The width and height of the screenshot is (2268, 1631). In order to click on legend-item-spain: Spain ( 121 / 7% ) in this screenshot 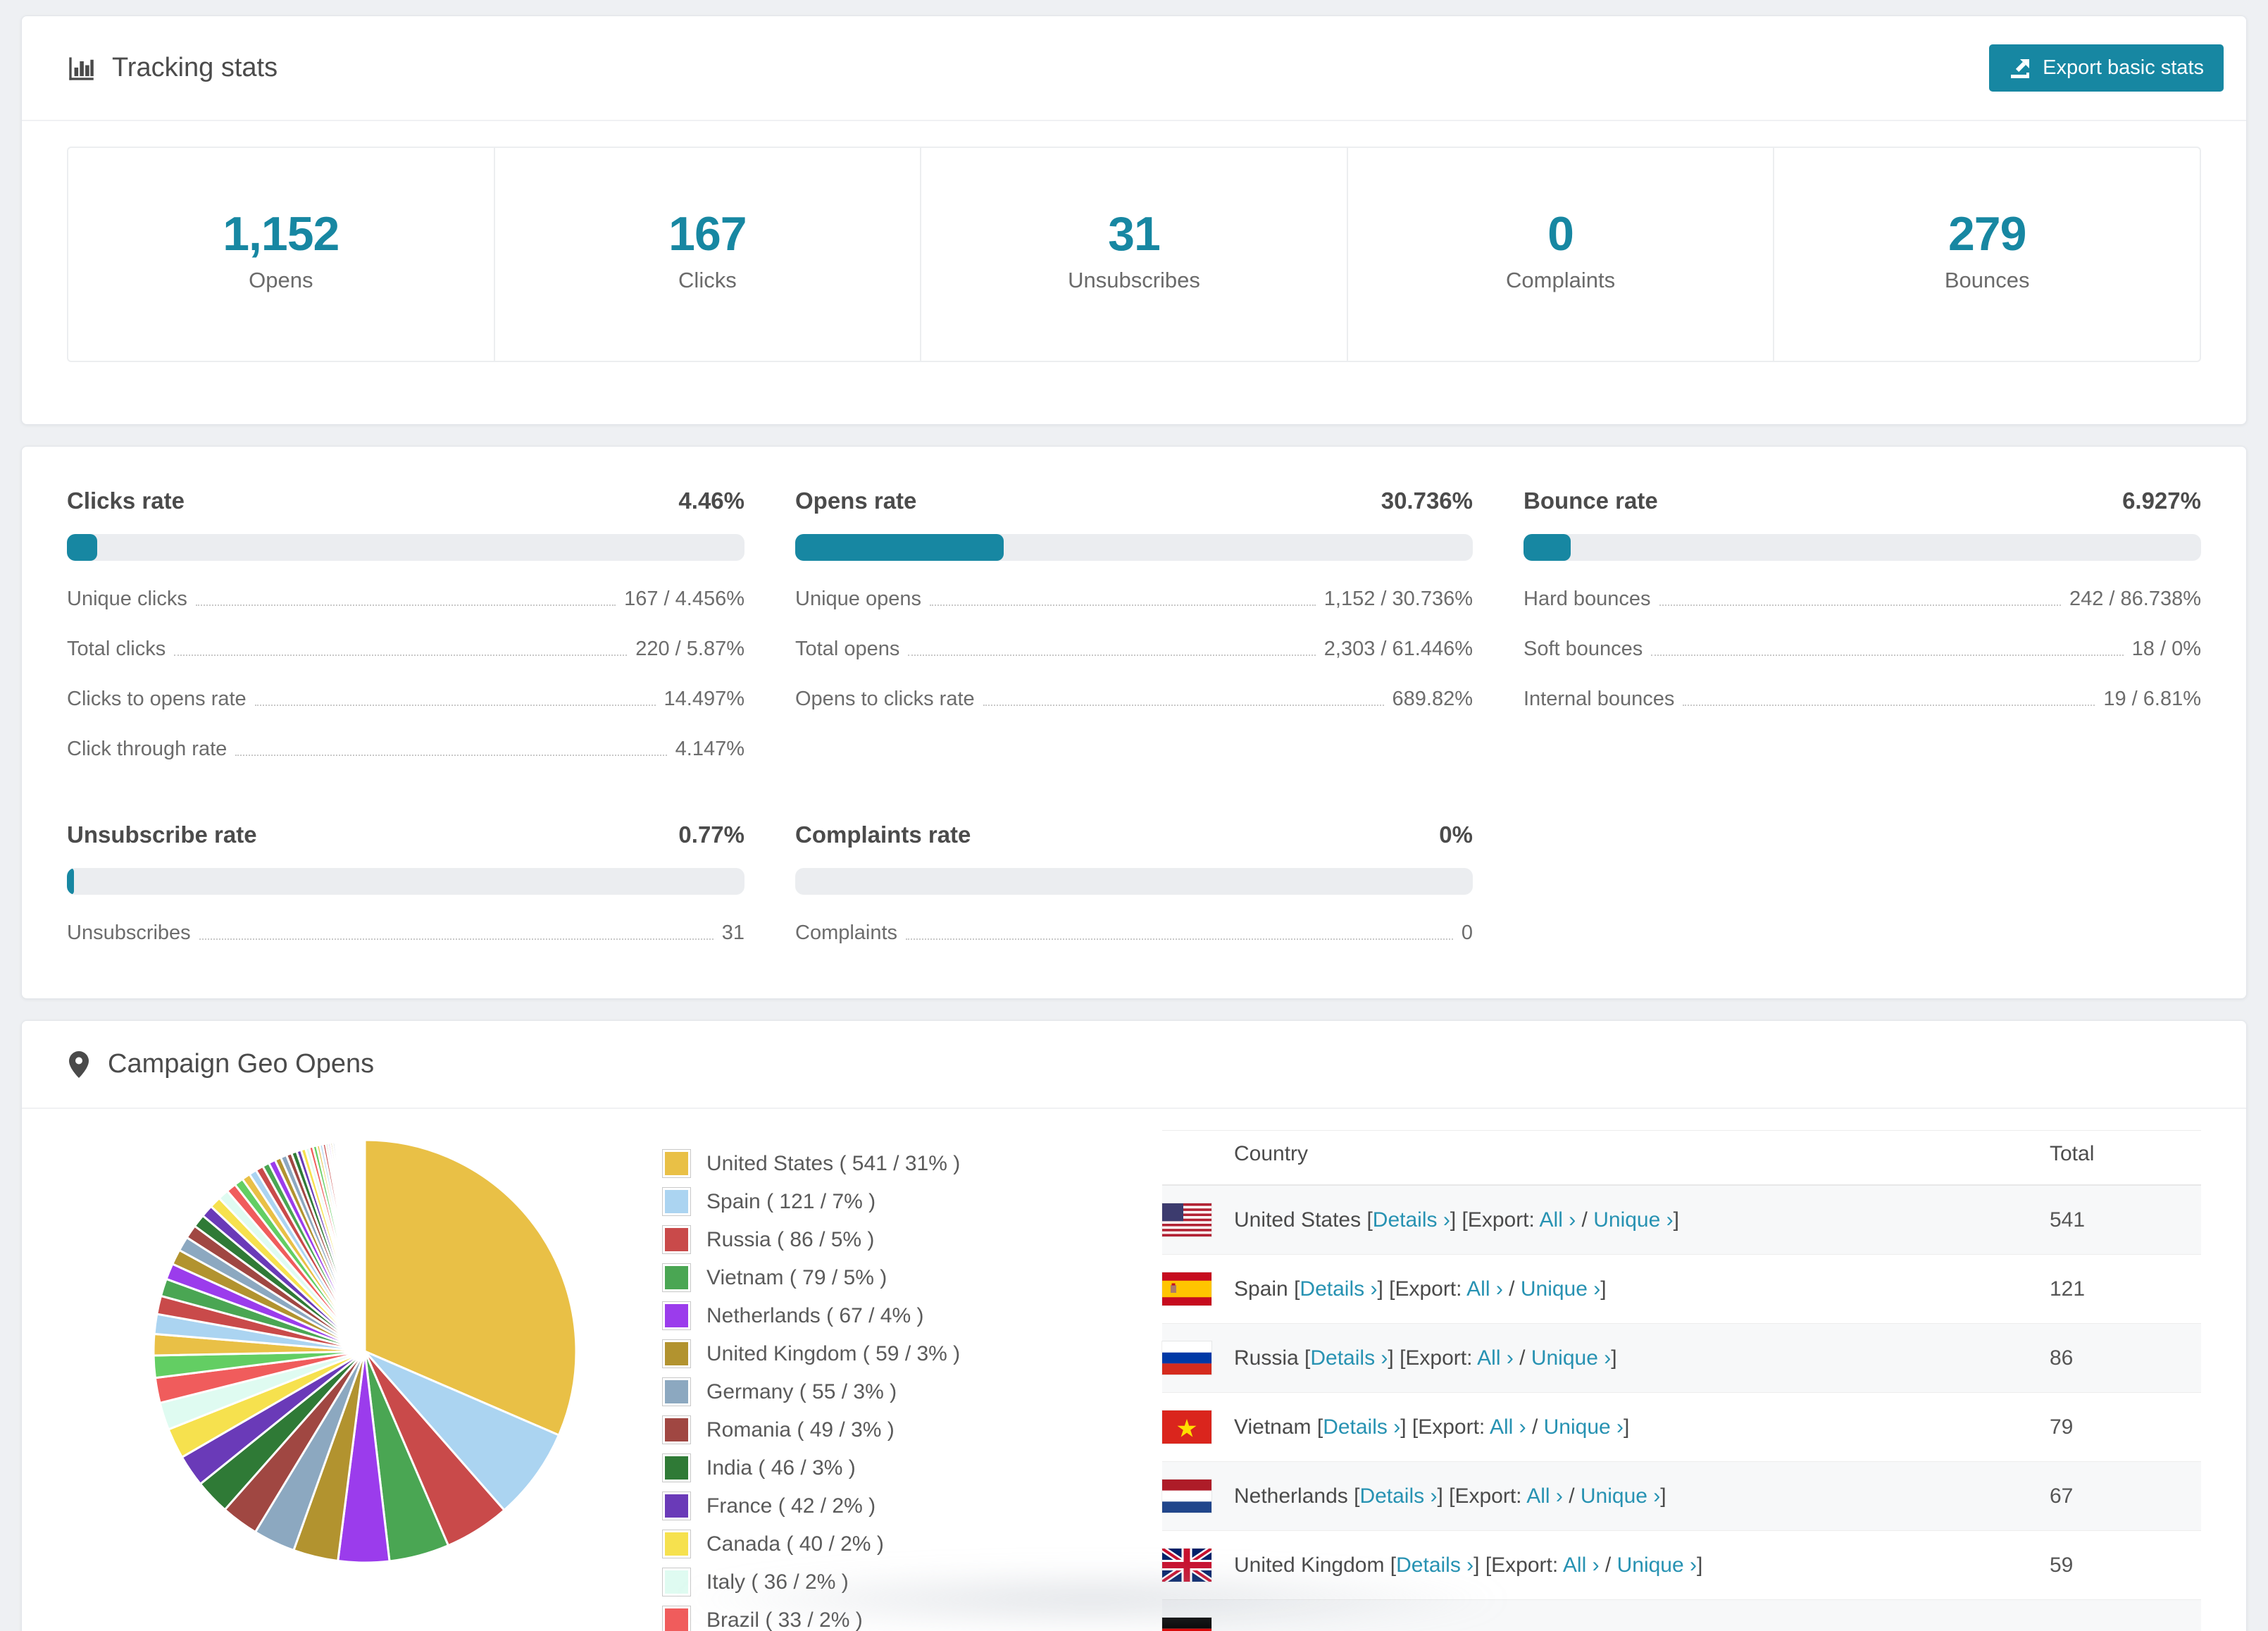, I will do `click(860, 1202)`.